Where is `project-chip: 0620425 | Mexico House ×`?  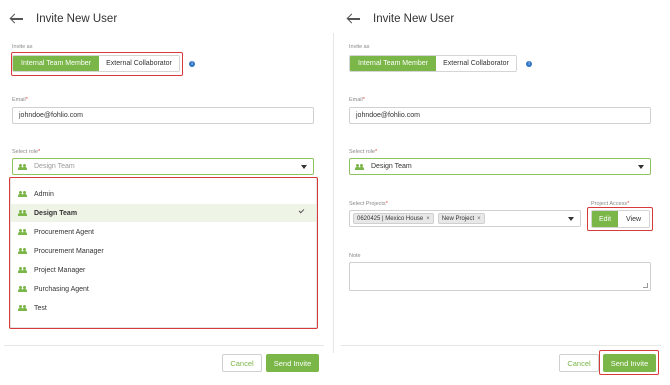
project-chip: 0620425 | Mexico House × is located at coordinates (393, 218).